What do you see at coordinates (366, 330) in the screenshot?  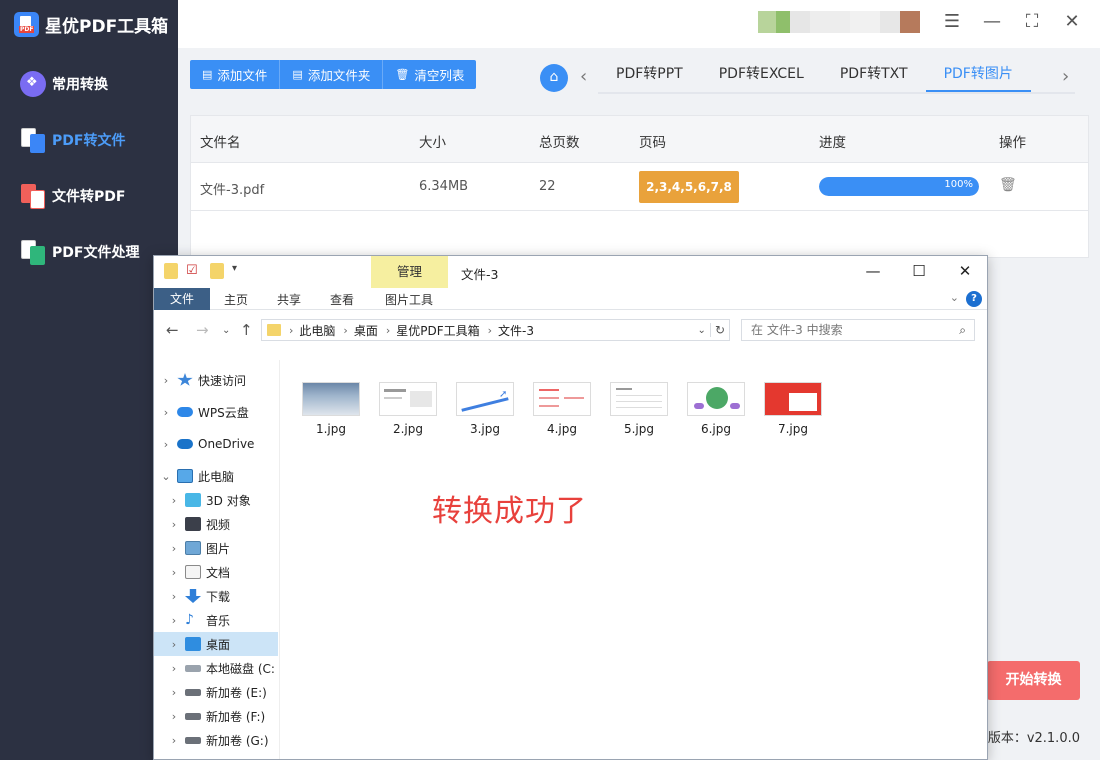 I see `breadcrumb-item: 桌面` at bounding box center [366, 330].